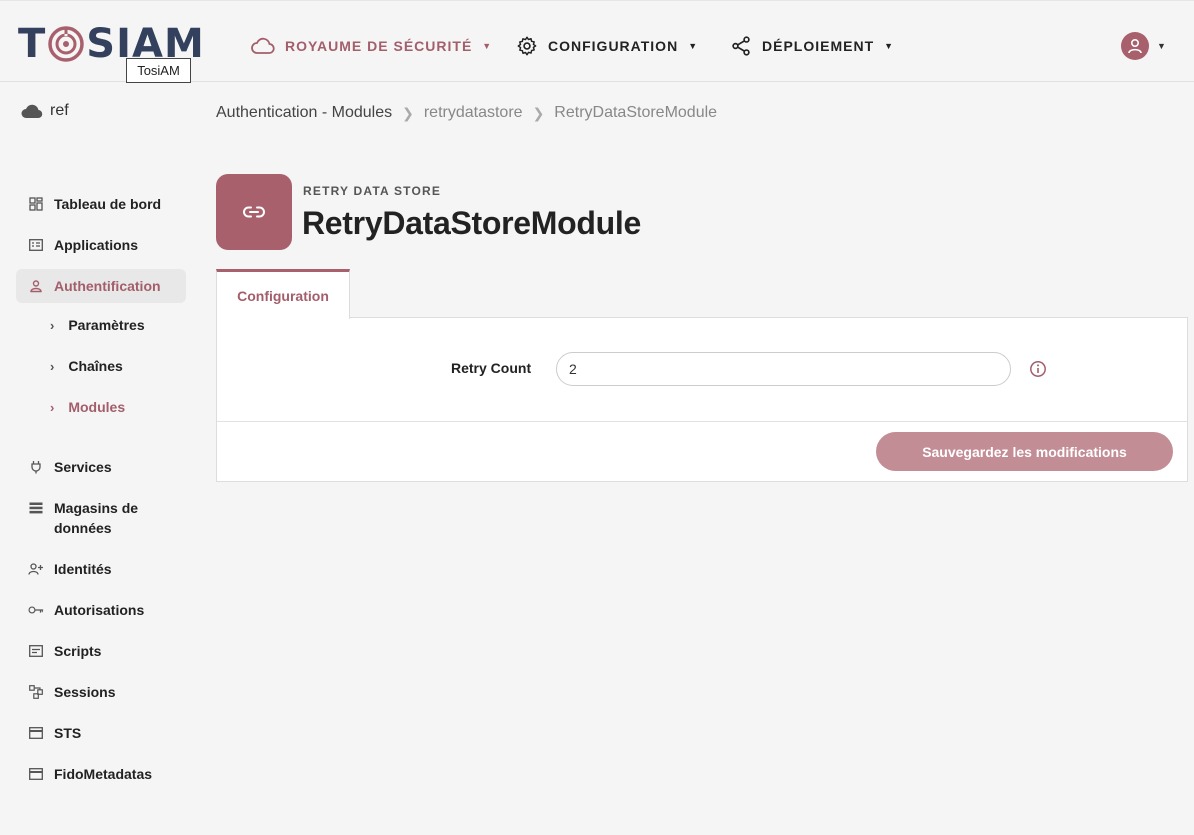 This screenshot has width=1194, height=835. Describe the element at coordinates (32, 44) in the screenshot. I see `logo-letter-t: T` at that location.